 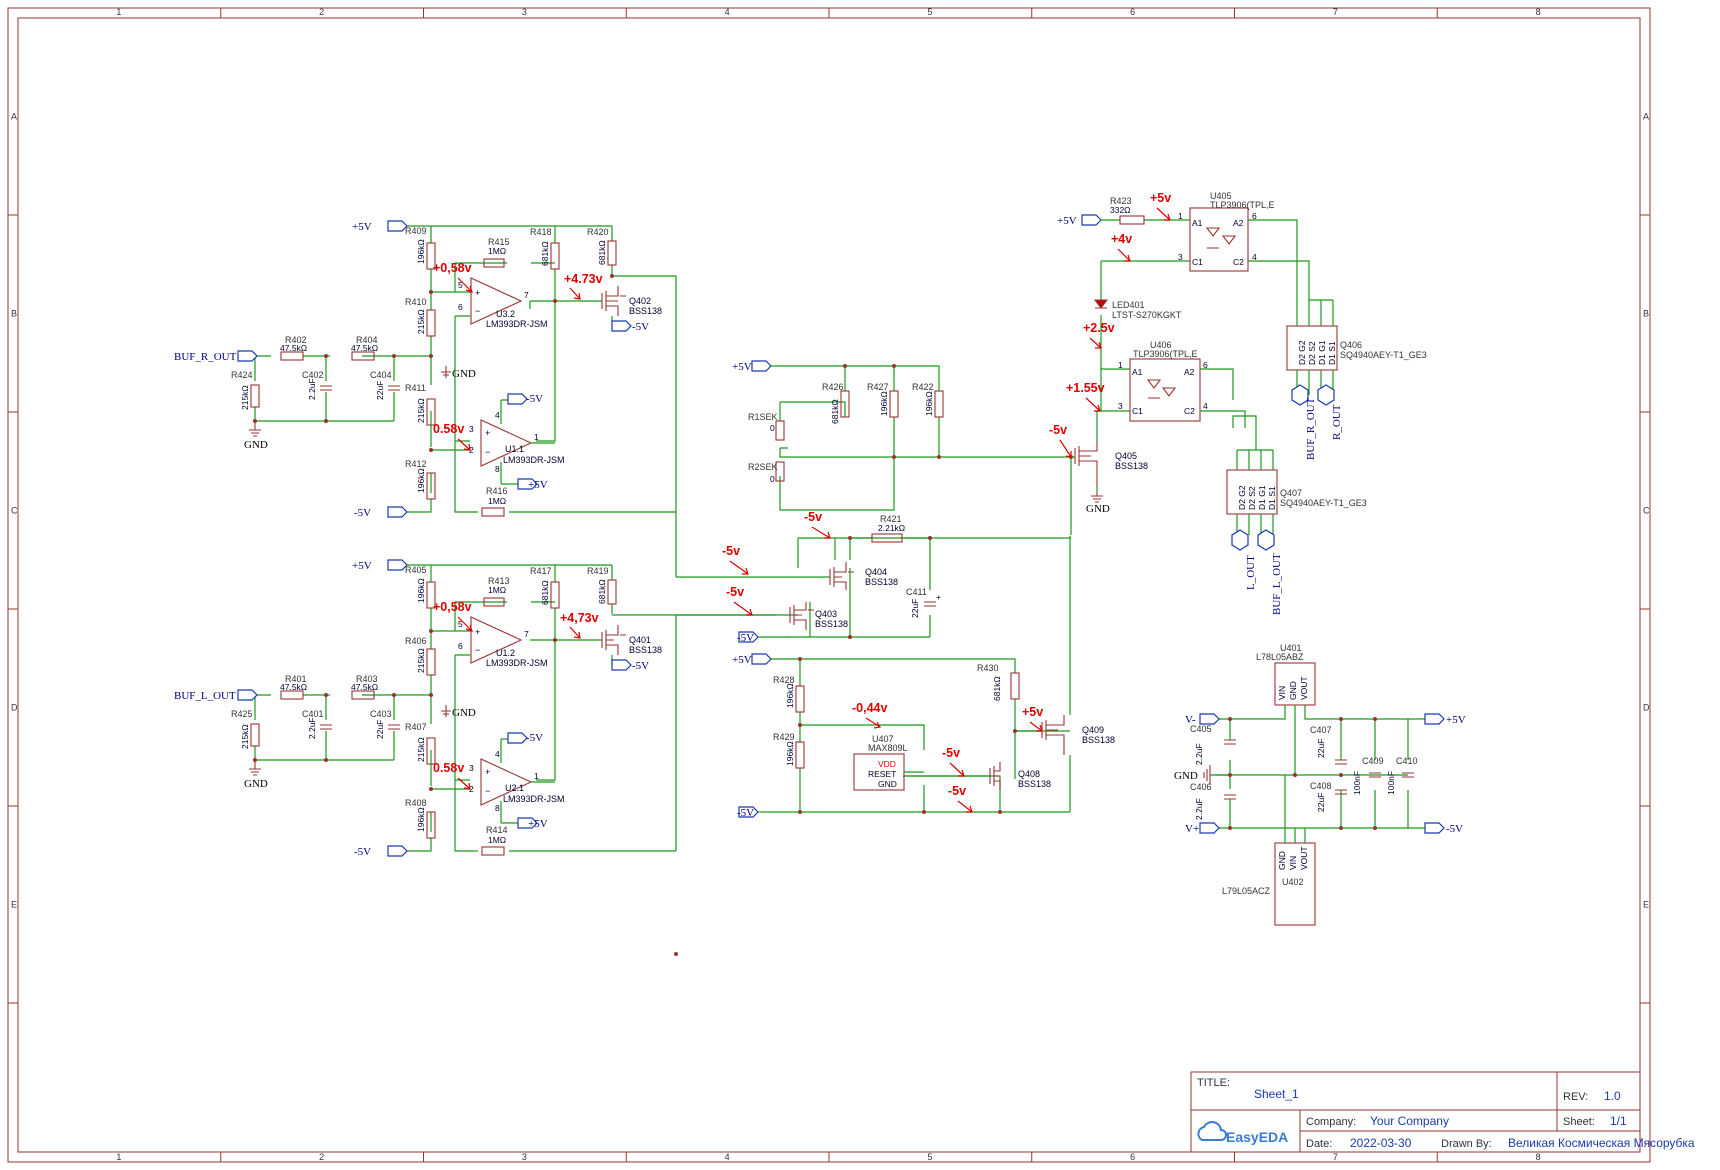 I want to click on grid-row-label: D, so click(x=1646, y=708).